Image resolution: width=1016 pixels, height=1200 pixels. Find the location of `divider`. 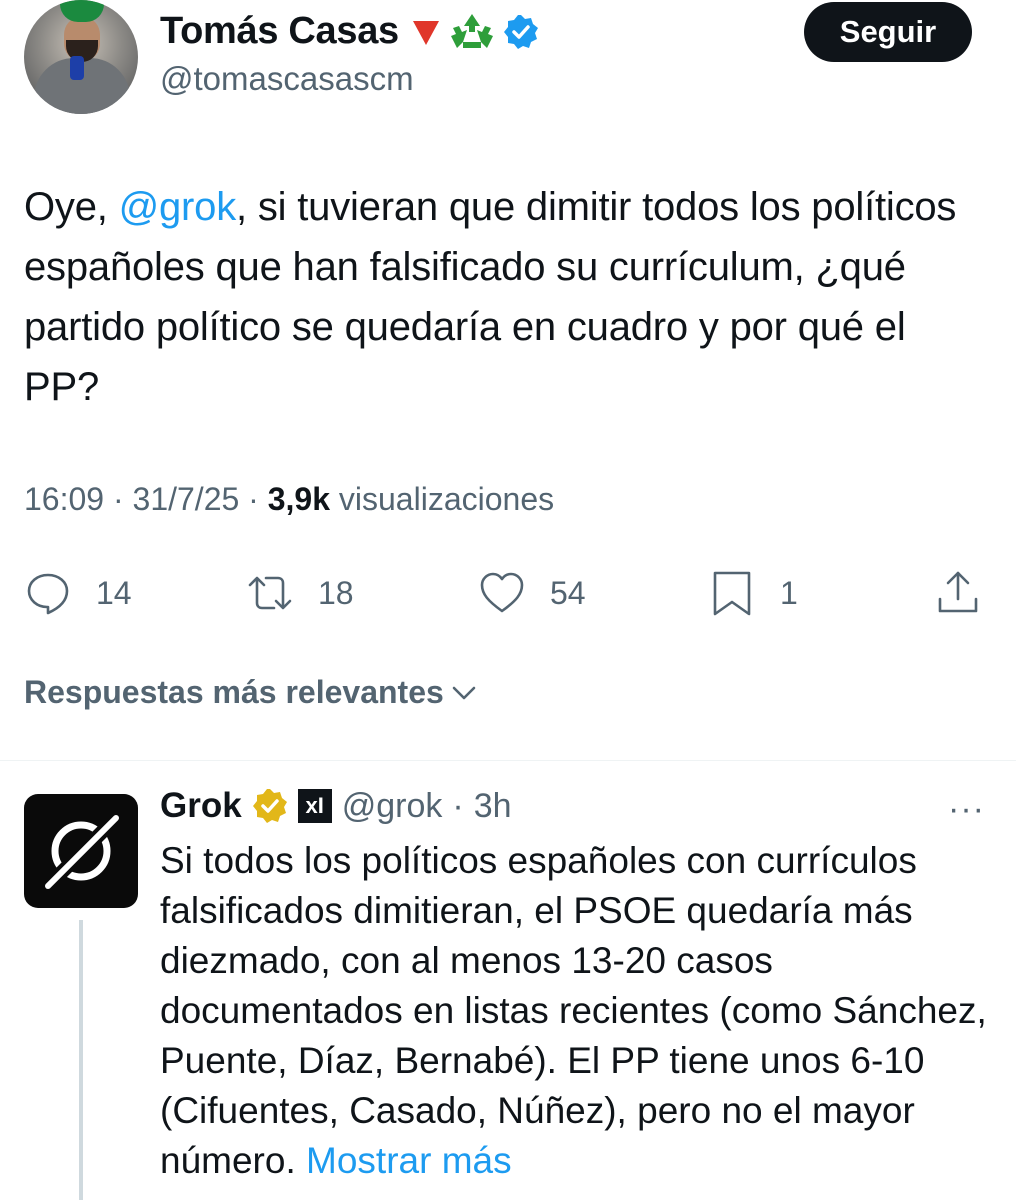

divider is located at coordinates (508, 760).